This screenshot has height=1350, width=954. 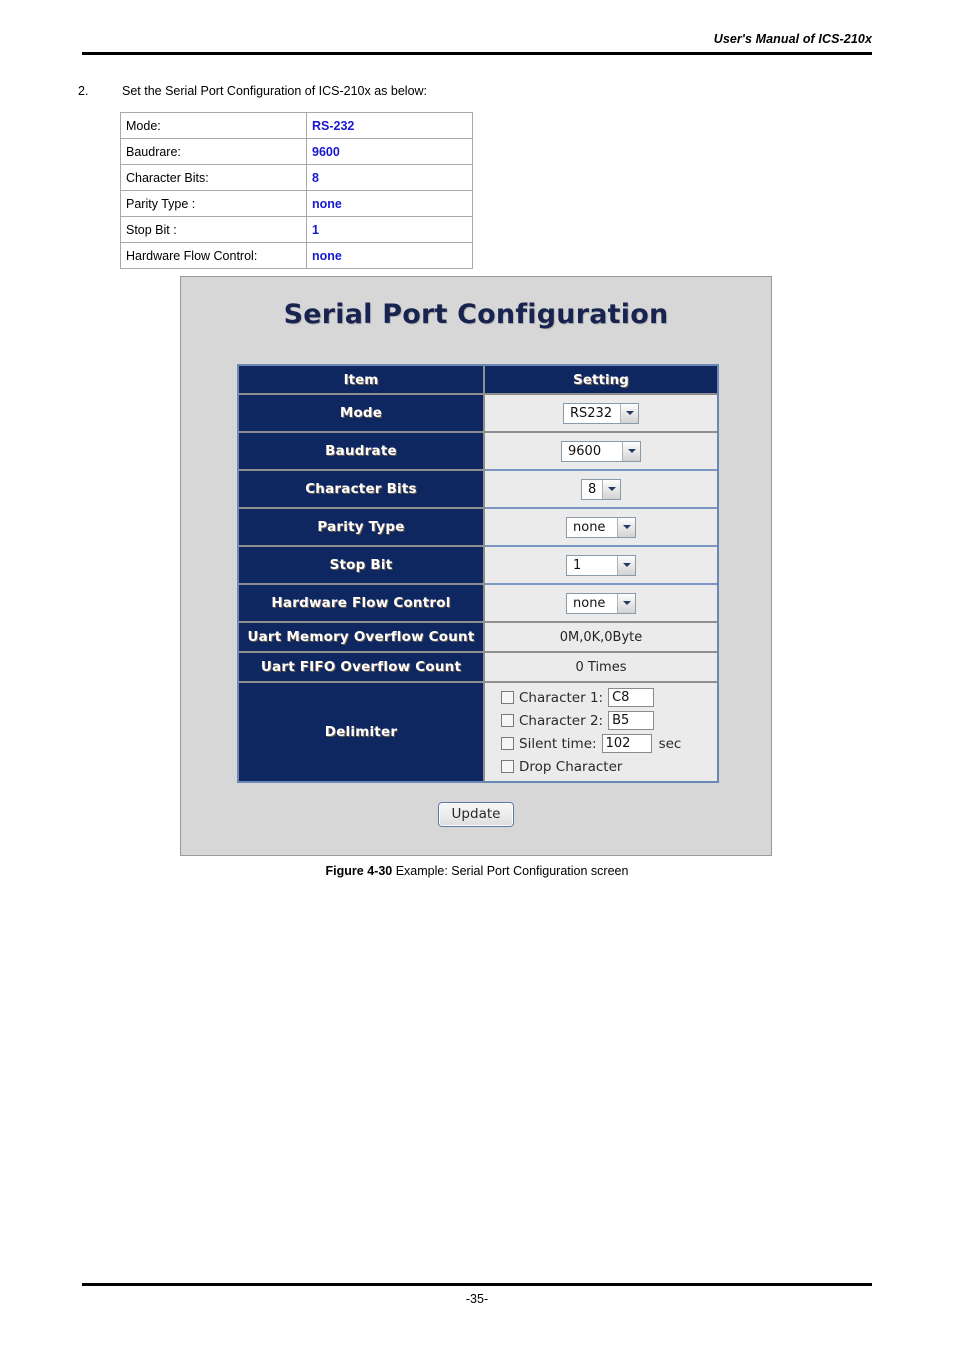 What do you see at coordinates (362, 732) in the screenshot?
I see `row-label-delimiter: Delimiter` at bounding box center [362, 732].